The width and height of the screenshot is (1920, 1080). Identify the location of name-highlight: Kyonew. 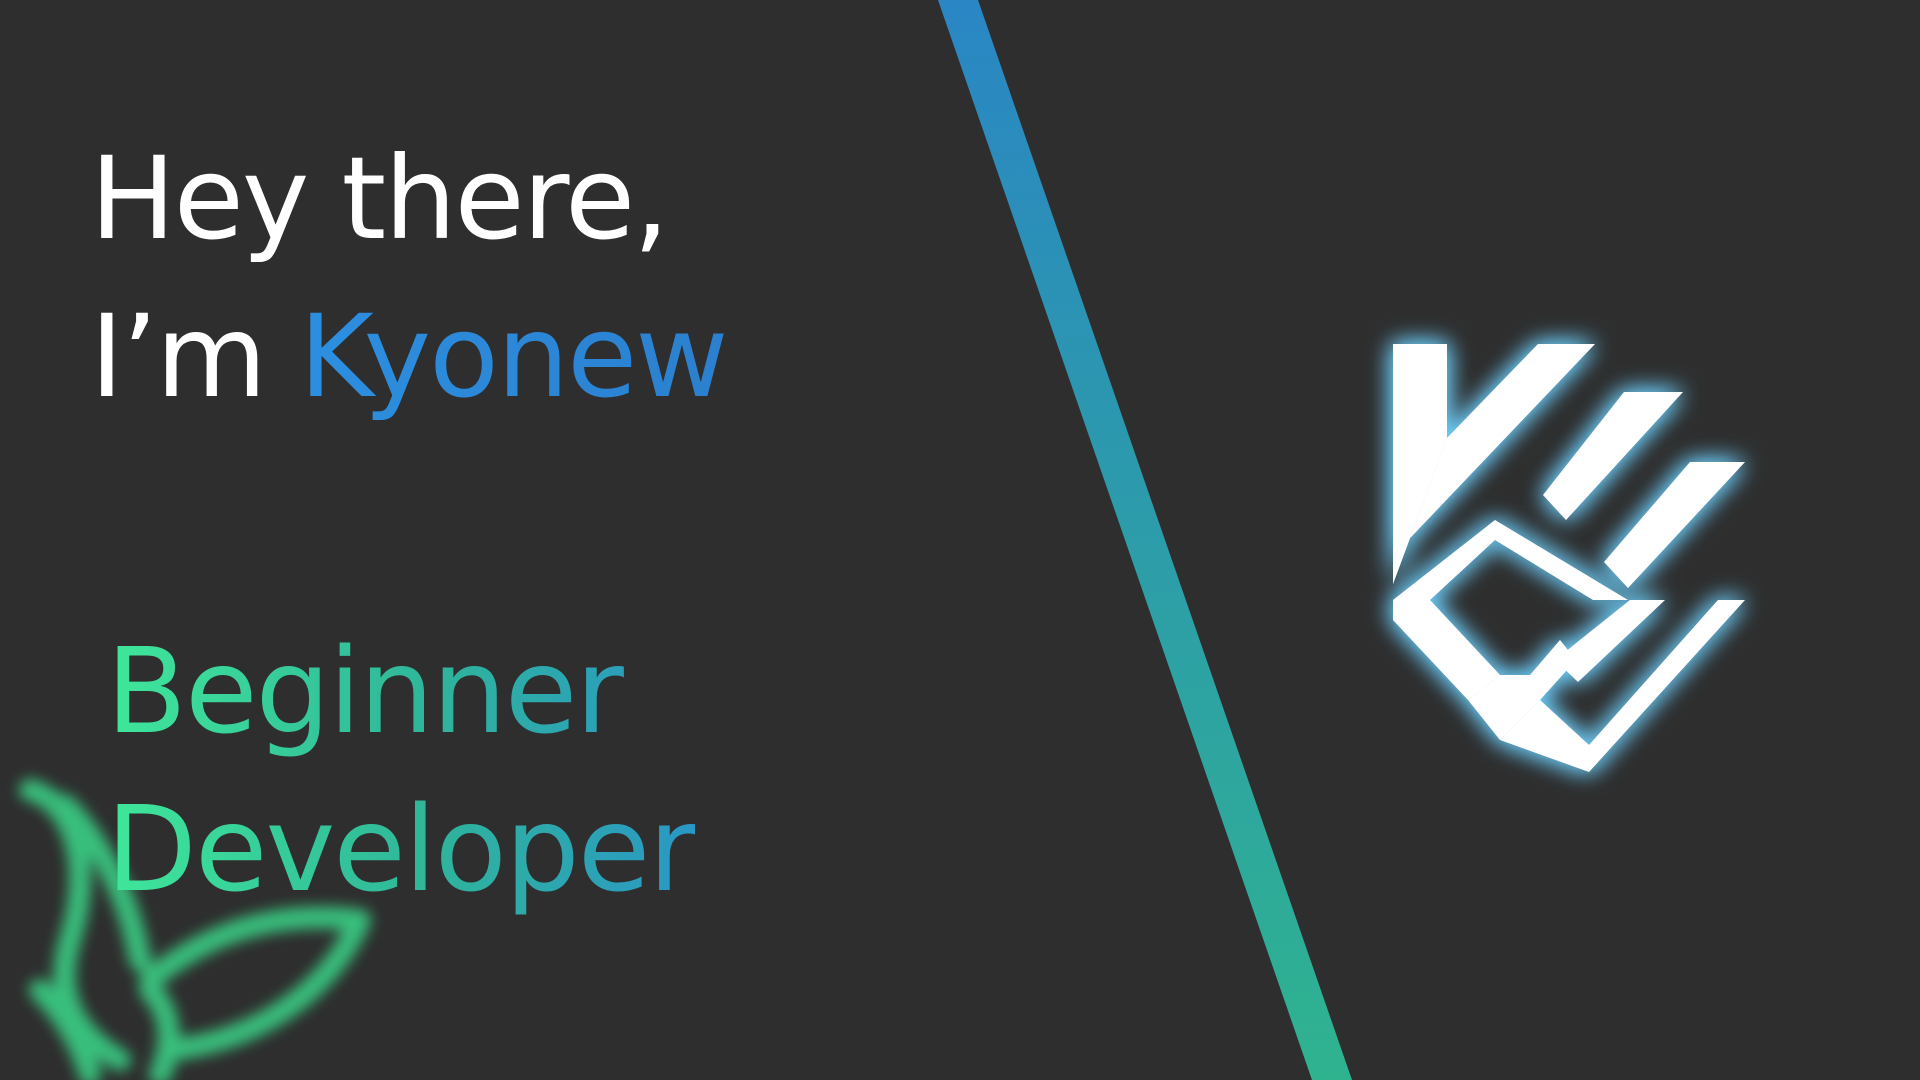
(513, 356).